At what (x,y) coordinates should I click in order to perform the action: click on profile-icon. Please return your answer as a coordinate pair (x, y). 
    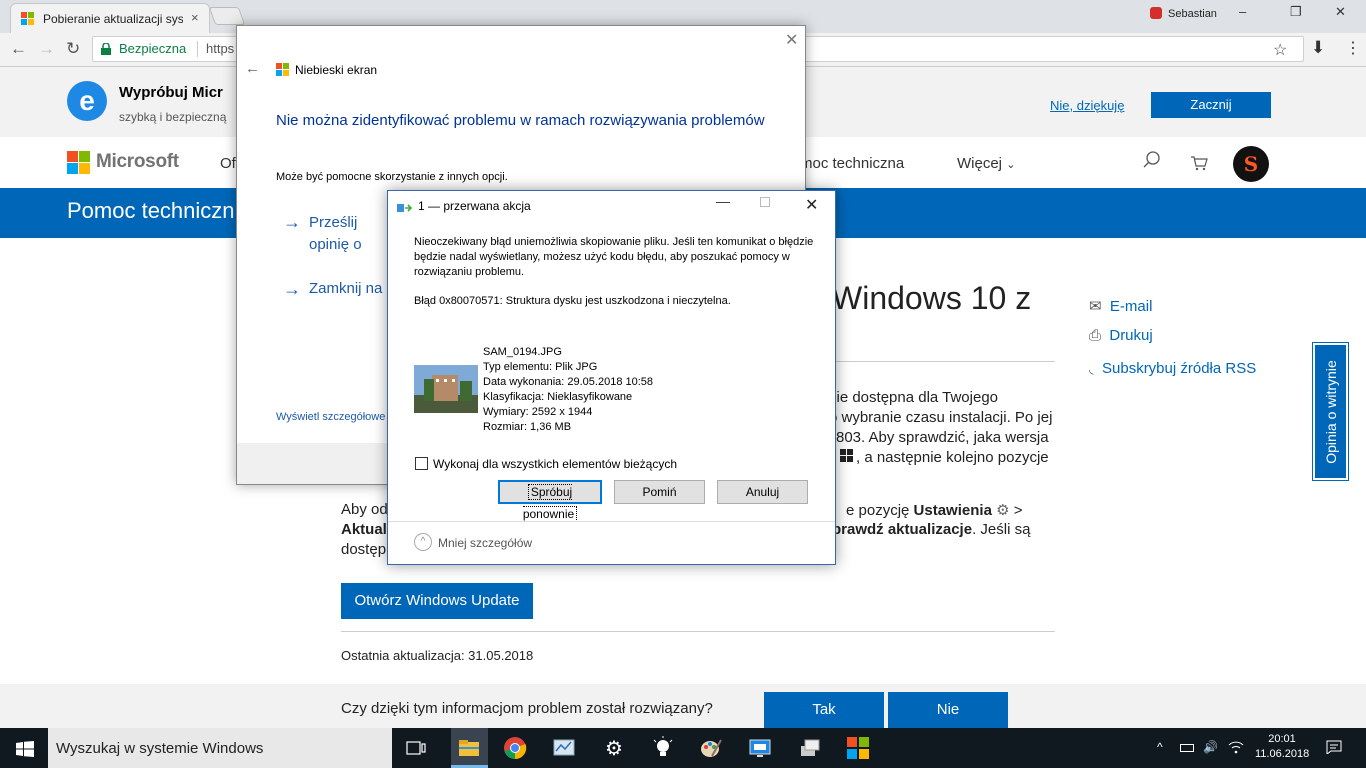
    Looking at the image, I should click on (1156, 13).